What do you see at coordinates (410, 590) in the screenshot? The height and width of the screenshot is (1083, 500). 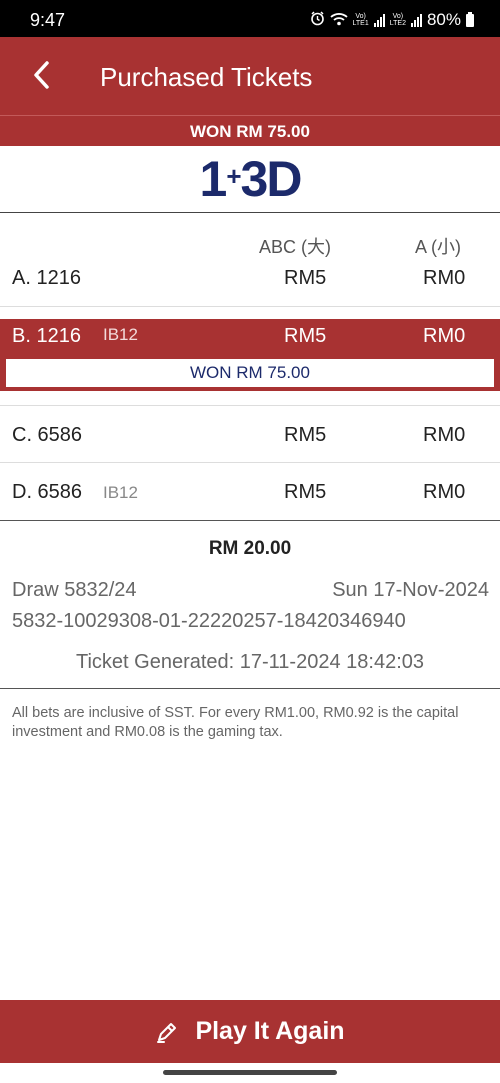 I see `draw-date: Sun 17-Nov-2024` at bounding box center [410, 590].